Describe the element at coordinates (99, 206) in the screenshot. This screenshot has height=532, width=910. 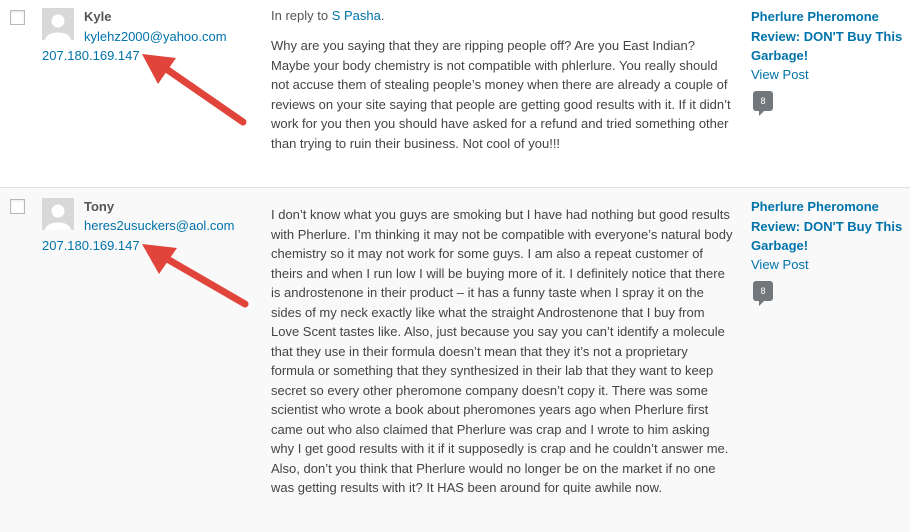
I see `comment-author-name: Tony` at that location.